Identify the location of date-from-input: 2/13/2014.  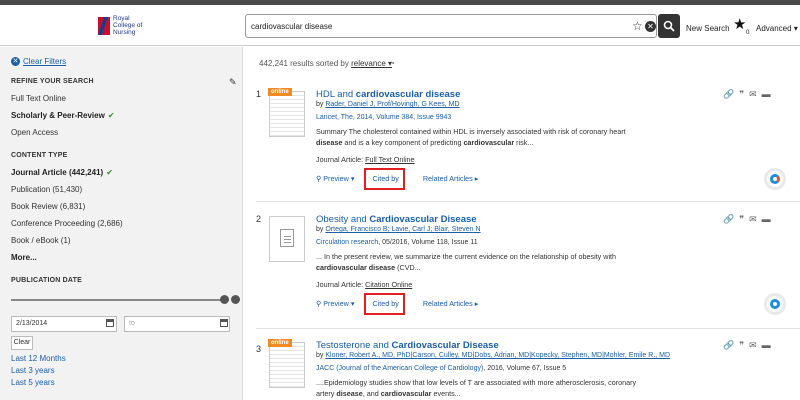
(64, 324).